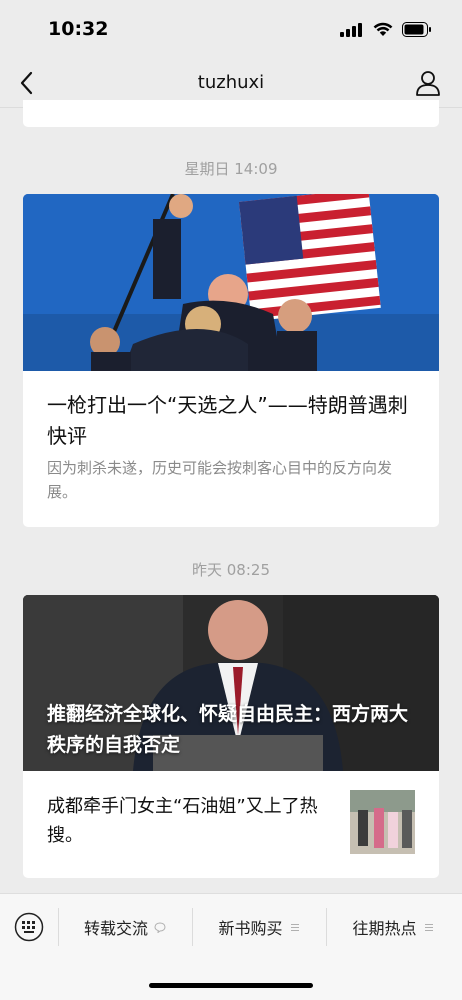 The height and width of the screenshot is (1000, 462). Describe the element at coordinates (231, 985) in the screenshot. I see `home-indicator` at that location.